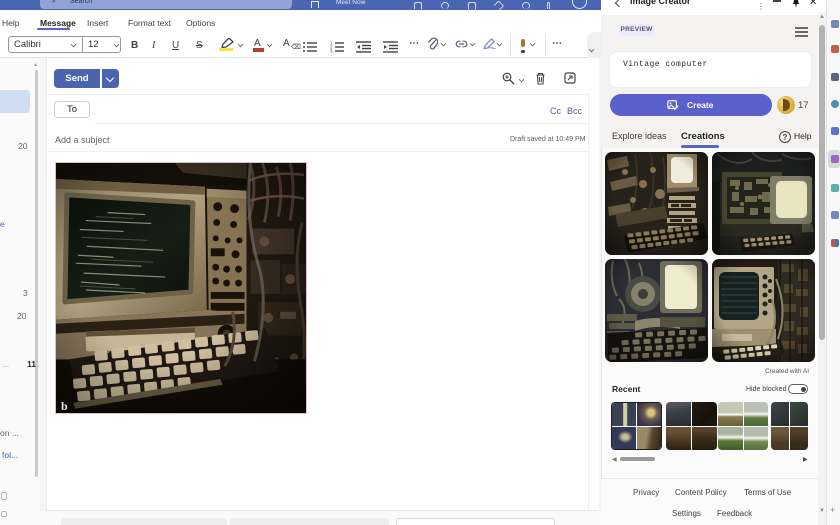 Image resolution: width=840 pixels, height=525 pixels. Describe the element at coordinates (331, 51) in the screenshot. I see `svg-text: 3` at that location.